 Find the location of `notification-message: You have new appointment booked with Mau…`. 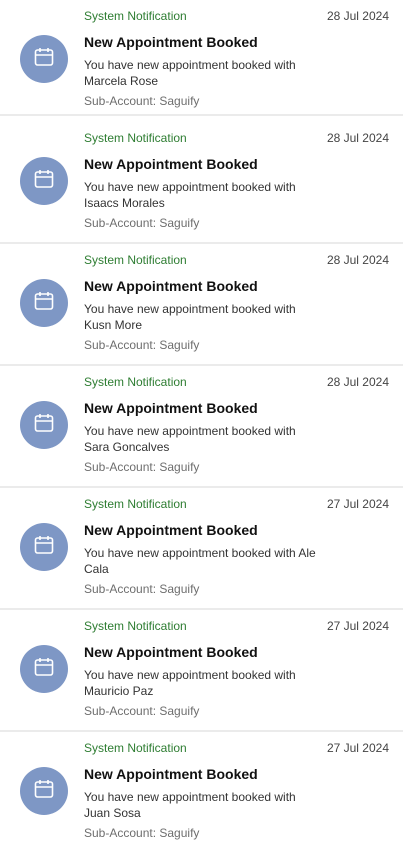

notification-message: You have new appointment booked with Mau… is located at coordinates (190, 683).